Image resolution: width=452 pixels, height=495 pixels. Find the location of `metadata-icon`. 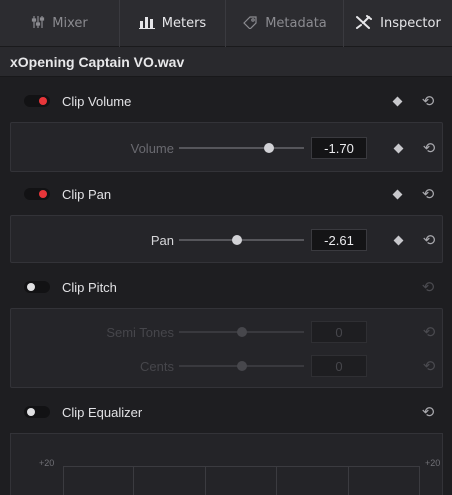

metadata-icon is located at coordinates (250, 23).